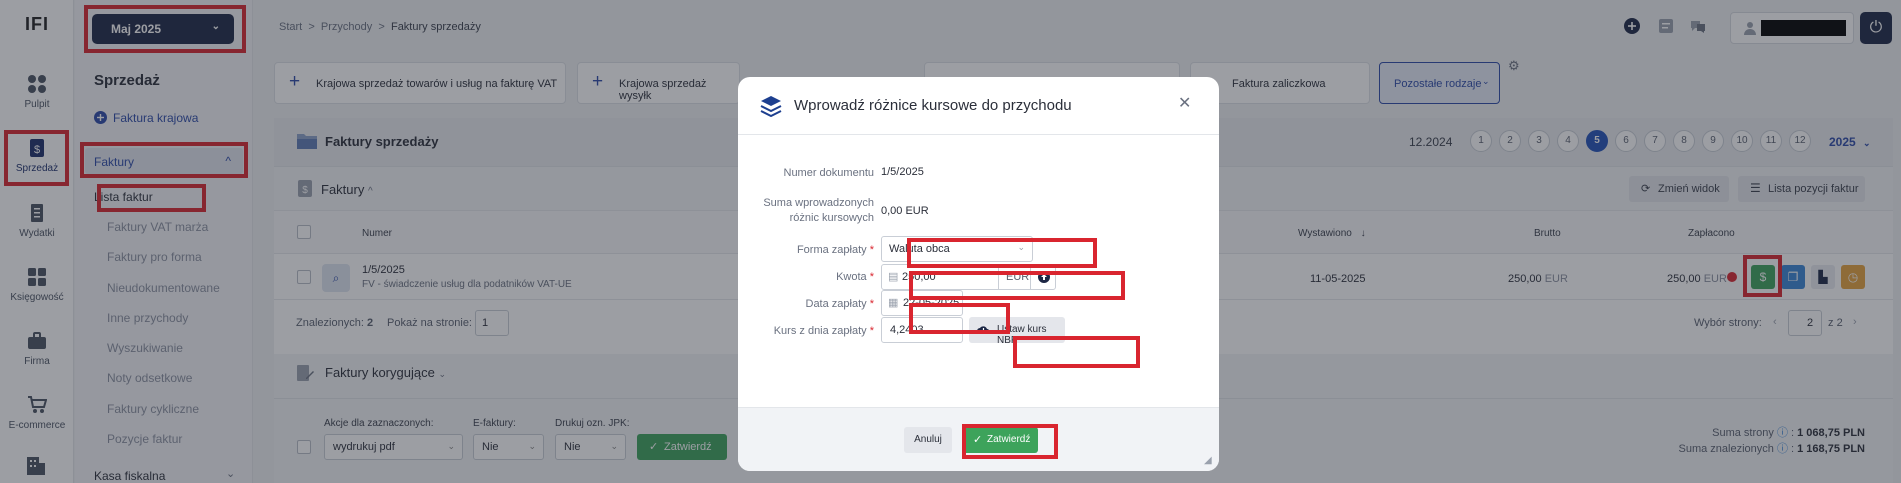 This screenshot has height=483, width=1901. I want to click on select-value: Waluta obca, so click(919, 249).